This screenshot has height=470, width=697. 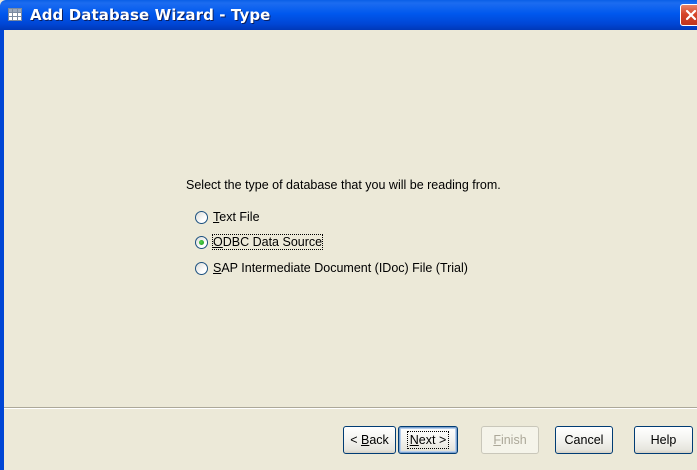 I want to click on button-separator-highlight, so click(x=350, y=408).